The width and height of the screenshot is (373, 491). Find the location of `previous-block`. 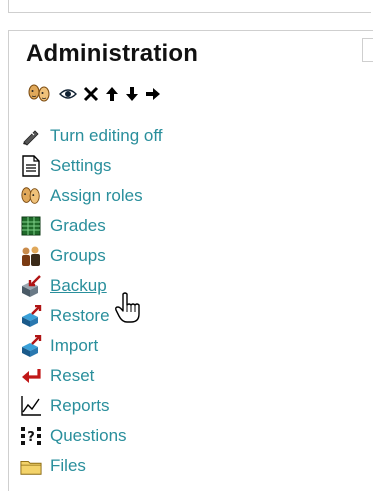

previous-block is located at coordinates (189, 6).